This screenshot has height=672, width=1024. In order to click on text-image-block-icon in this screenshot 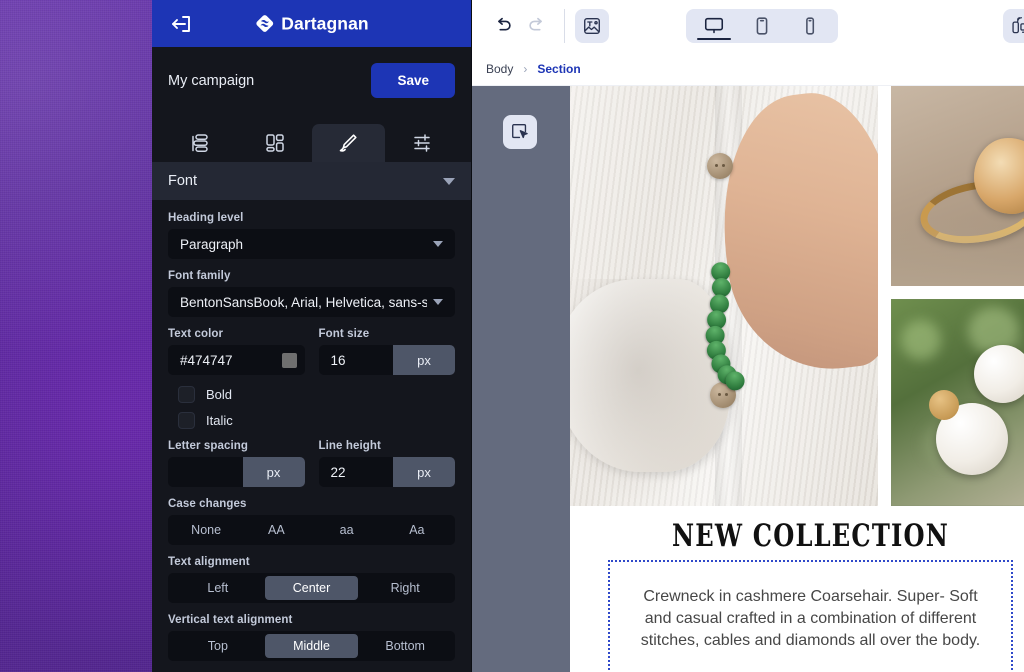, I will do `click(592, 26)`.